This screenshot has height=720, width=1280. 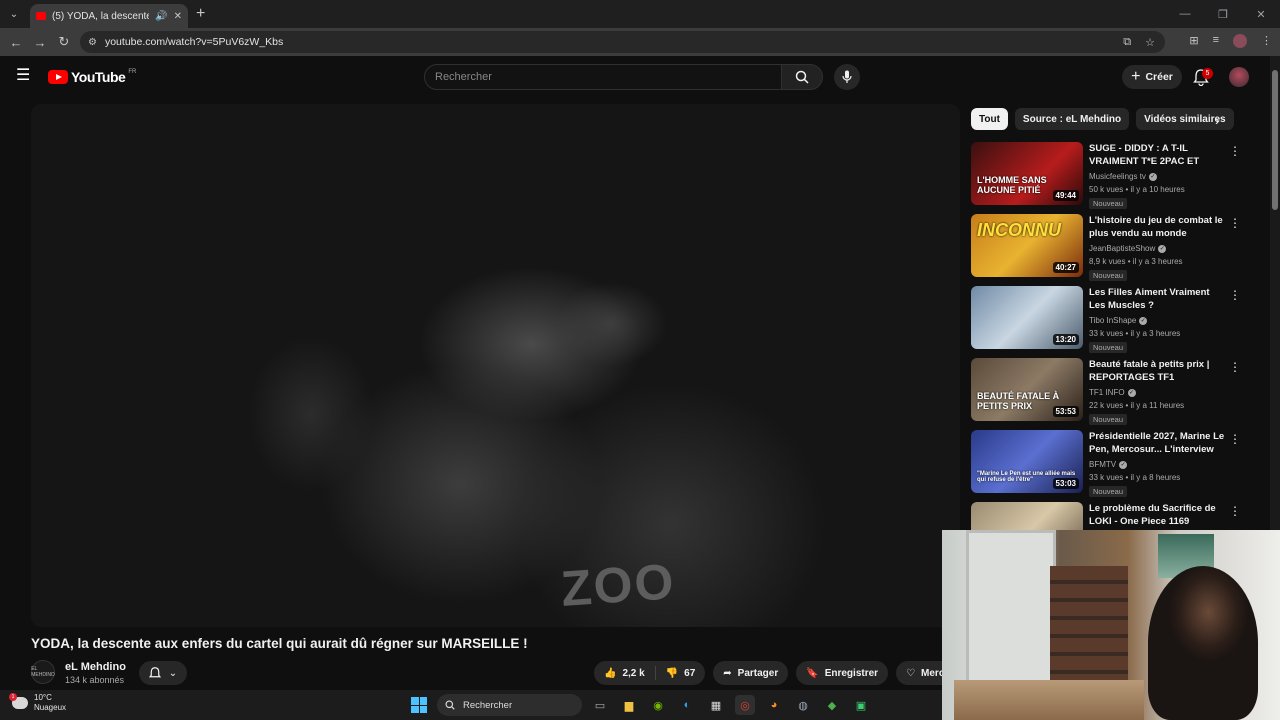 What do you see at coordinates (1027, 173) in the screenshot?
I see `video-thumbnail: L'HOMME SANS AUCUNE PITIÉ 49:44` at bounding box center [1027, 173].